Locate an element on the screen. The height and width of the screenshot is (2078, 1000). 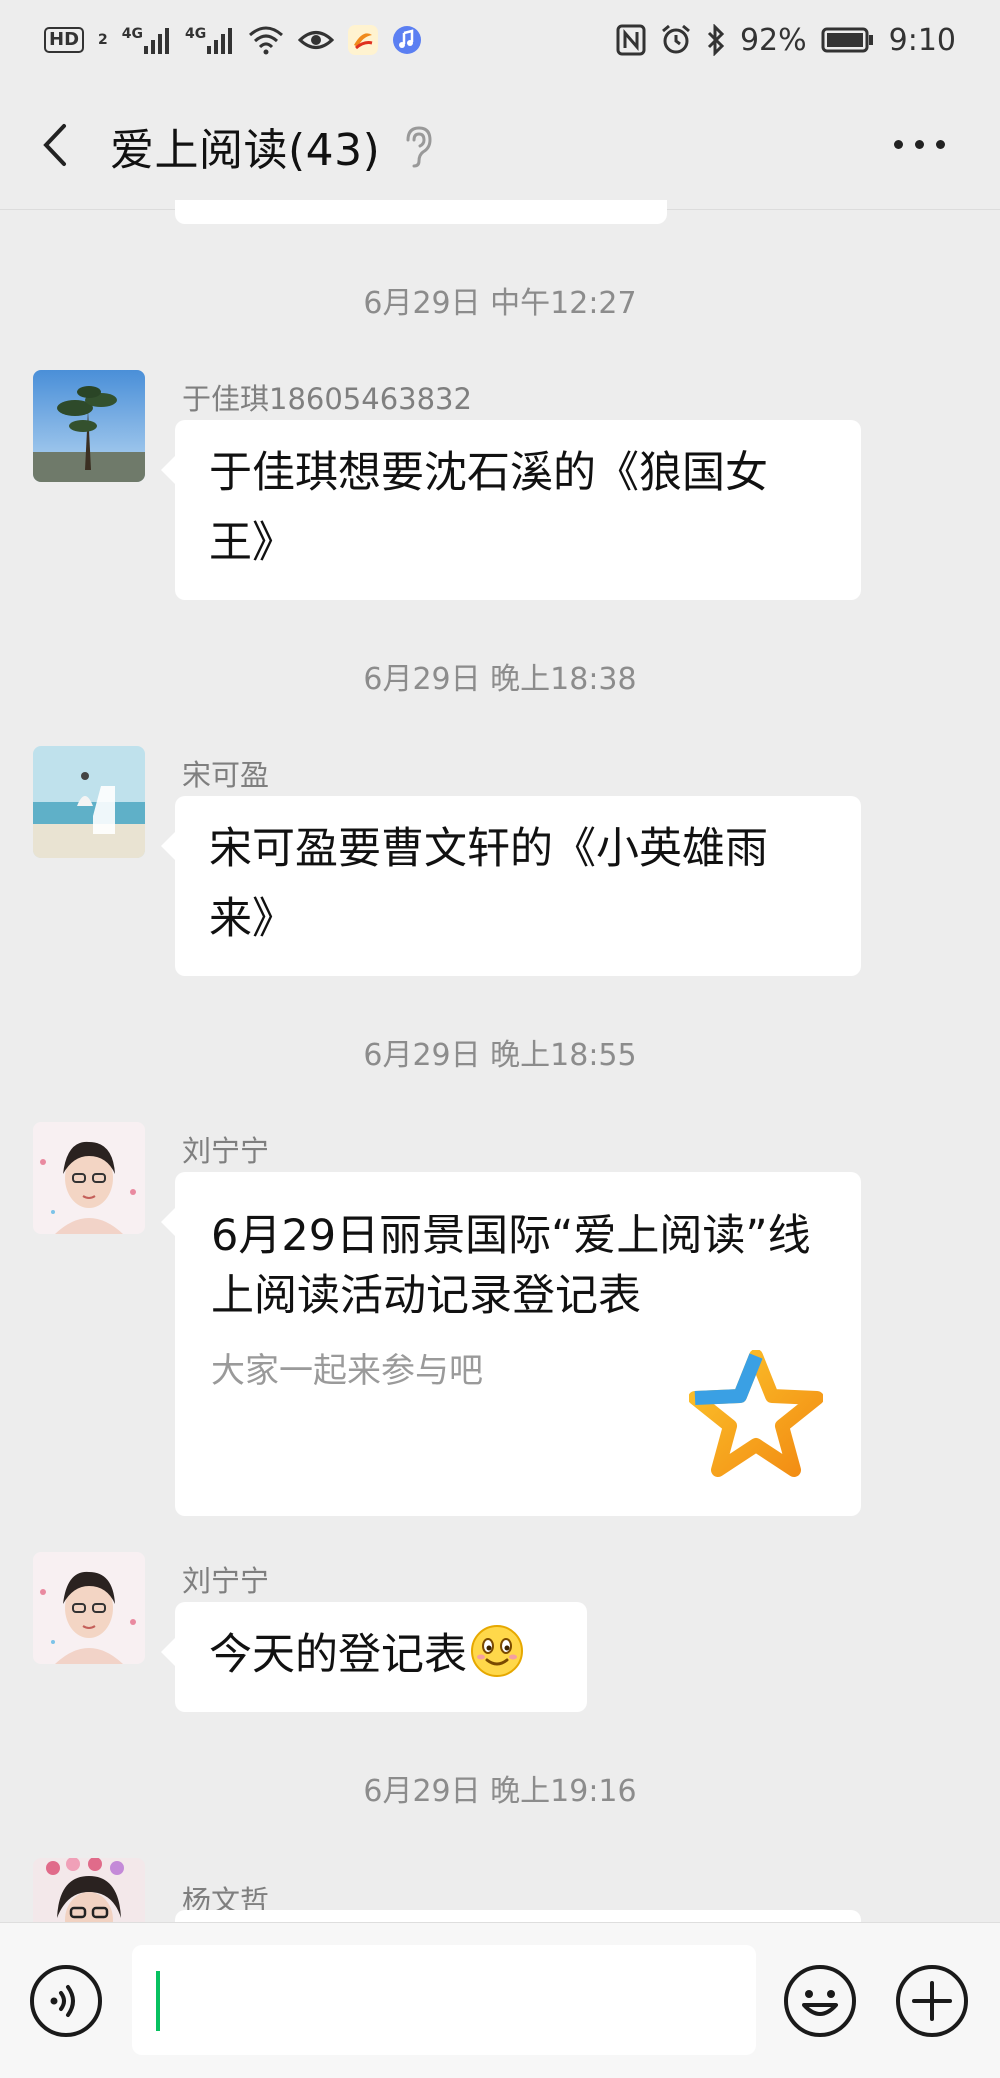
message-bubble: 于佳琪想要沈石溪的《狼国女王》 is located at coordinates (511, 510).